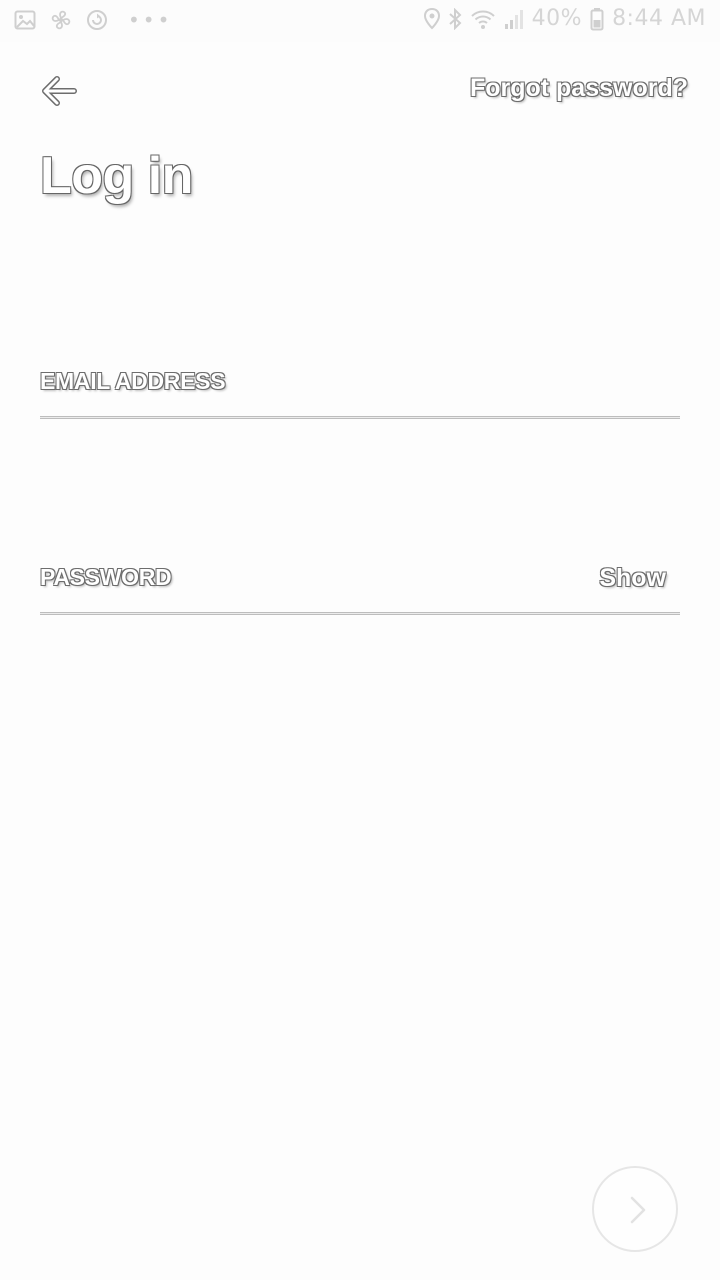 This screenshot has height=1280, width=720. I want to click on chevron-right-icon, so click(638, 1210).